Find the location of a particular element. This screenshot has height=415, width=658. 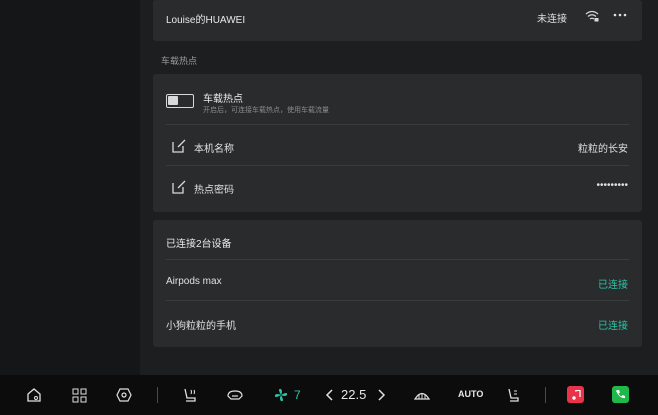

temperature-value: 22.5 is located at coordinates (354, 394).